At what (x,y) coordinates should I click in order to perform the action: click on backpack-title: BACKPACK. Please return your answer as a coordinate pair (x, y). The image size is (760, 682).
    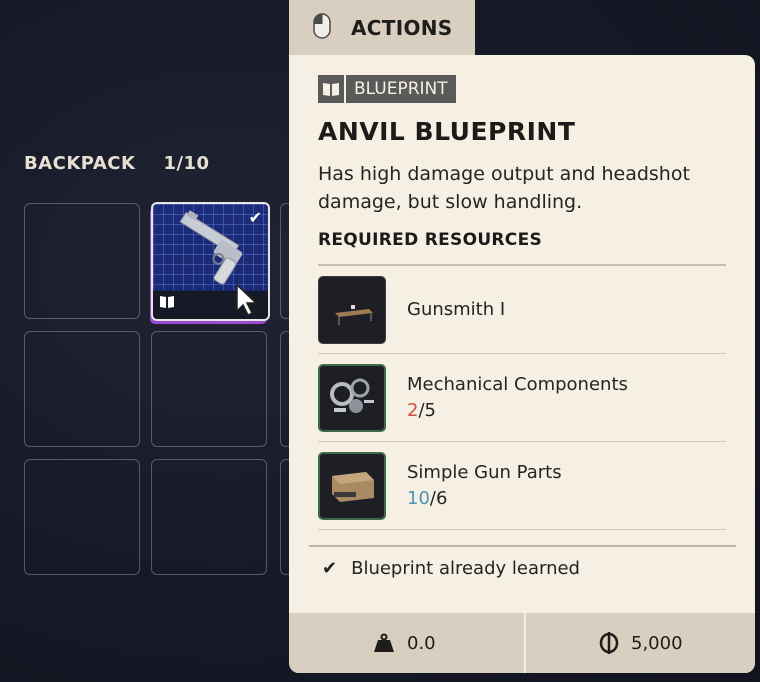
    Looking at the image, I should click on (80, 163).